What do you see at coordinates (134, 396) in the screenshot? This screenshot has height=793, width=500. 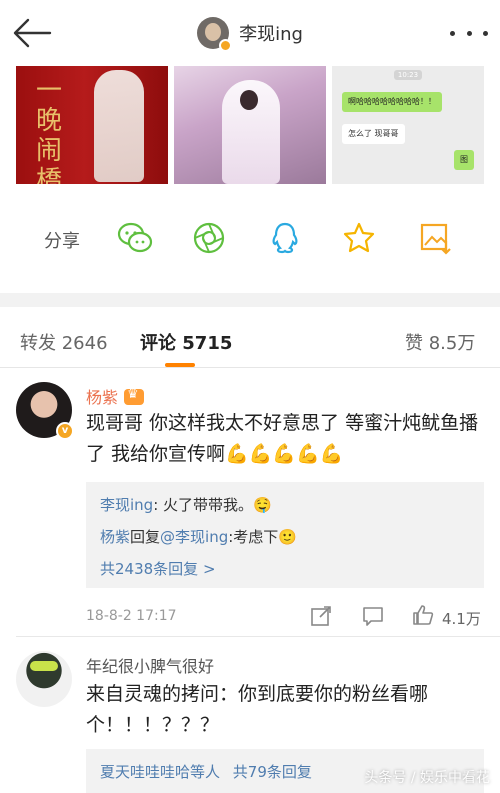 I see `crown-icon` at bounding box center [134, 396].